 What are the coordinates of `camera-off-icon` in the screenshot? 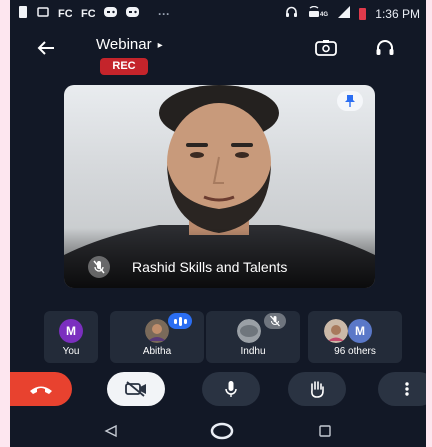 It's located at (135, 389).